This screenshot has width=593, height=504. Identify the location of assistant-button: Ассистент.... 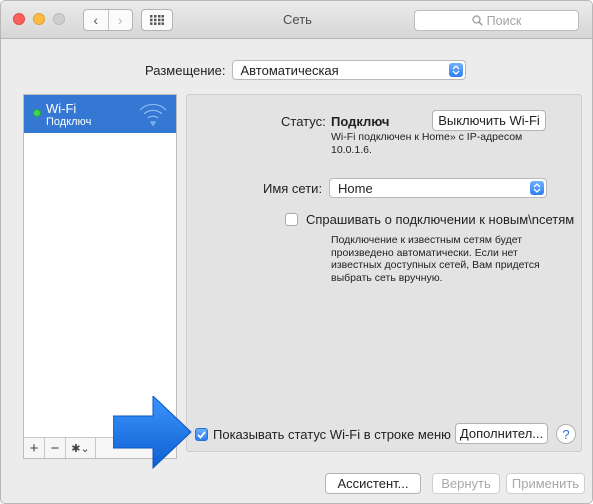
(373, 483).